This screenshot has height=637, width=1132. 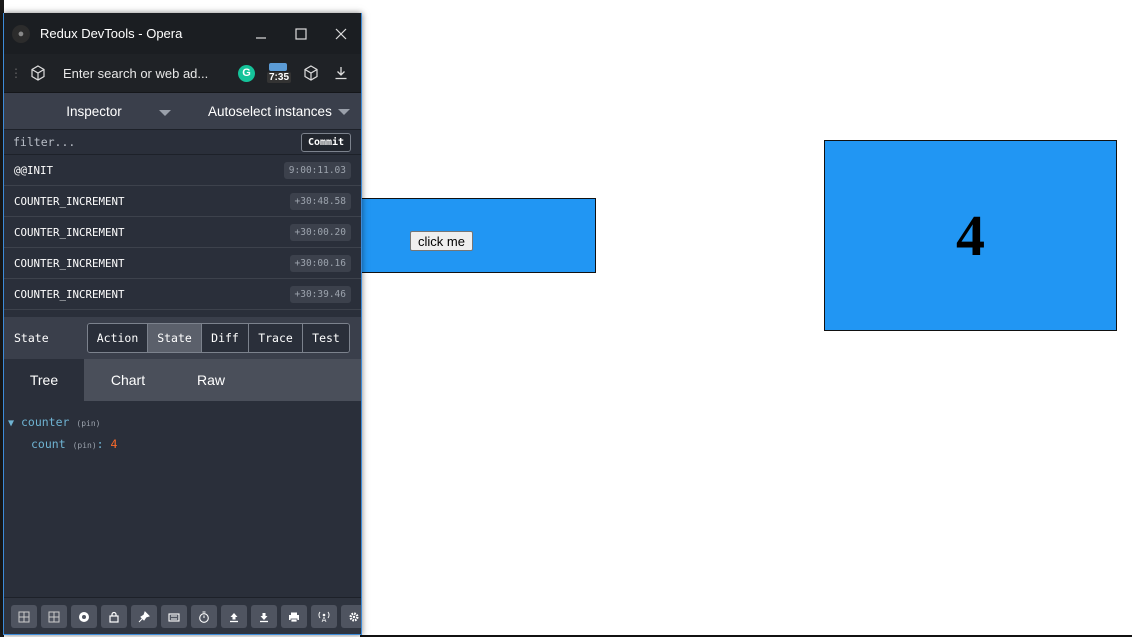 I want to click on view-tabs: Tree Chart Raw, so click(x=182, y=380).